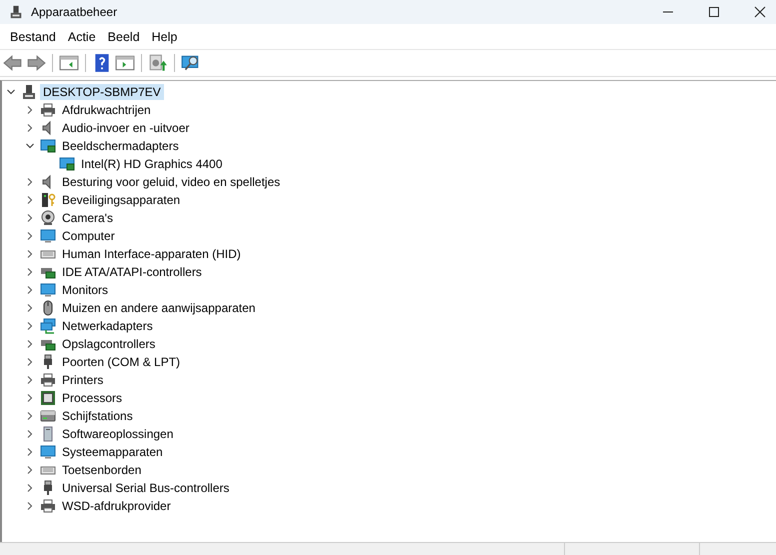  I want to click on menu-item: Help, so click(165, 37).